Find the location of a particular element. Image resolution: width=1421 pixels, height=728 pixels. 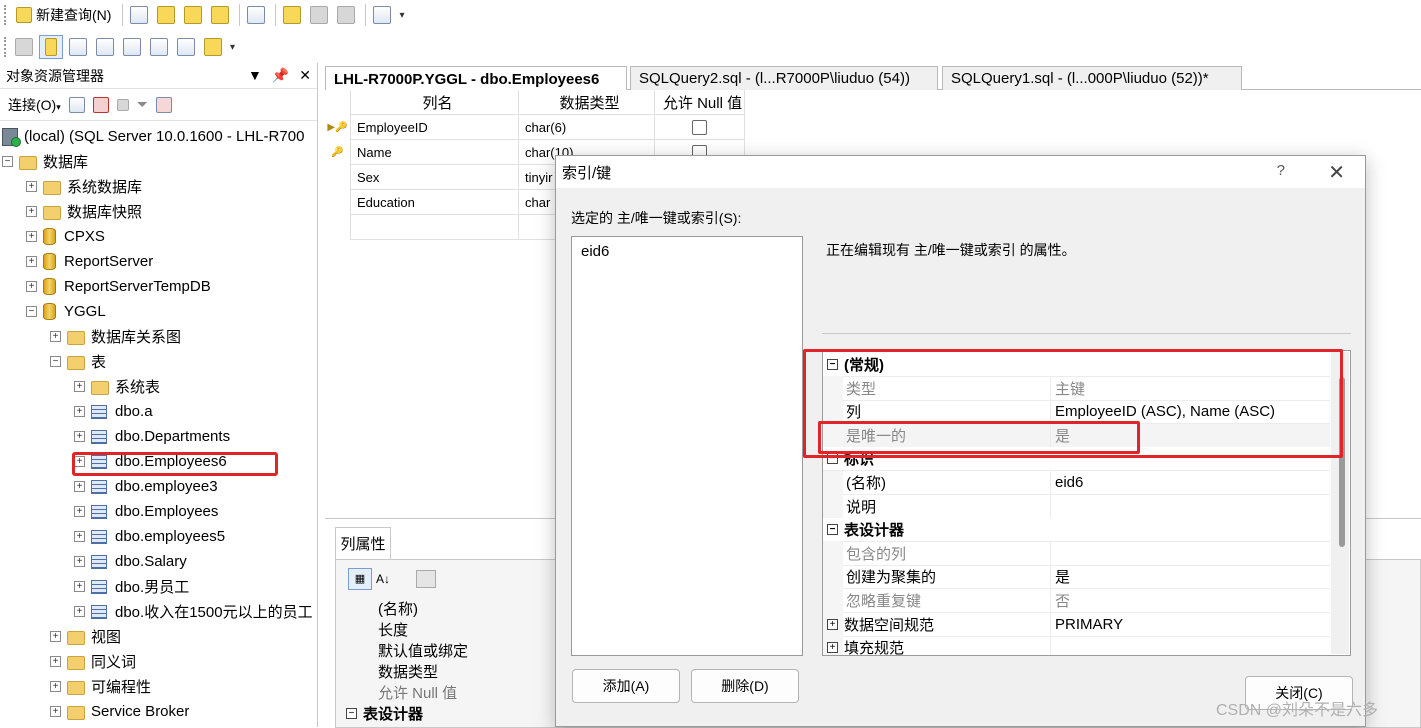

categorized-sort-icon: ▦ is located at coordinates (360, 579).